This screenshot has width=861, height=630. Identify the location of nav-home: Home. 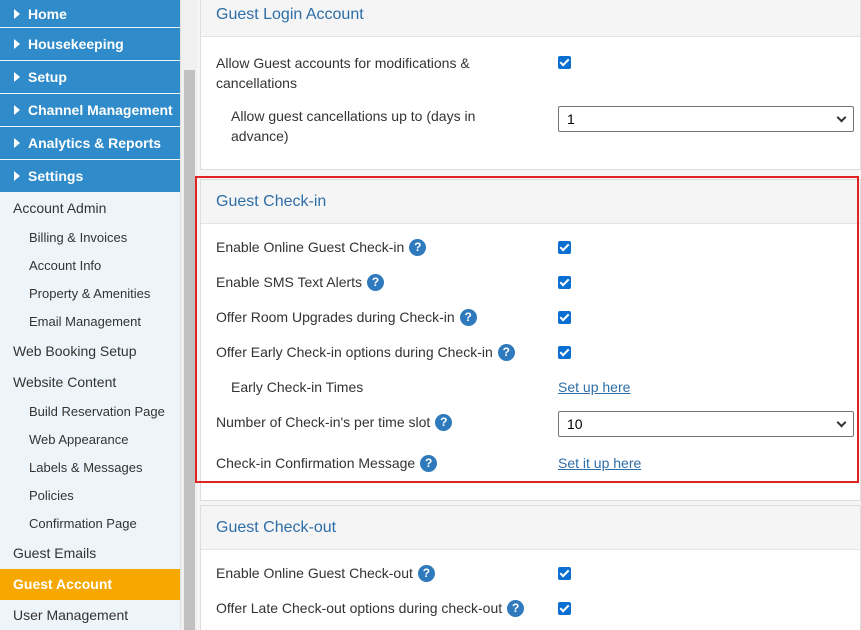
(90, 13).